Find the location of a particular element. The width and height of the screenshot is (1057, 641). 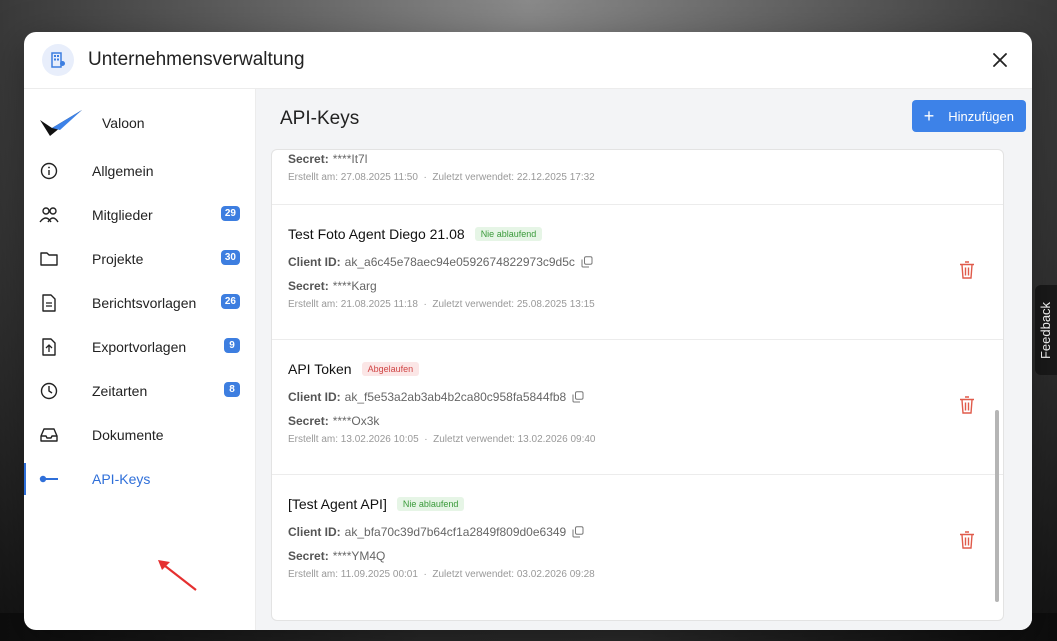

export-icon is located at coordinates (49, 347).